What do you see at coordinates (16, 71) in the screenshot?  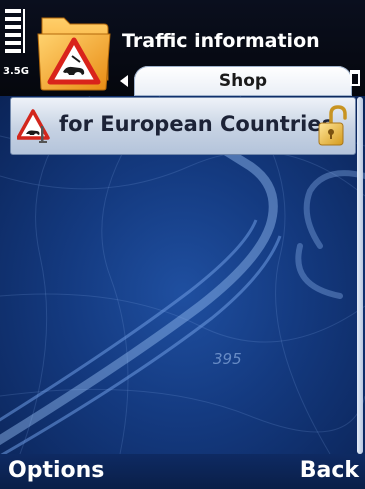 I see `network-type-label: 3.5G` at bounding box center [16, 71].